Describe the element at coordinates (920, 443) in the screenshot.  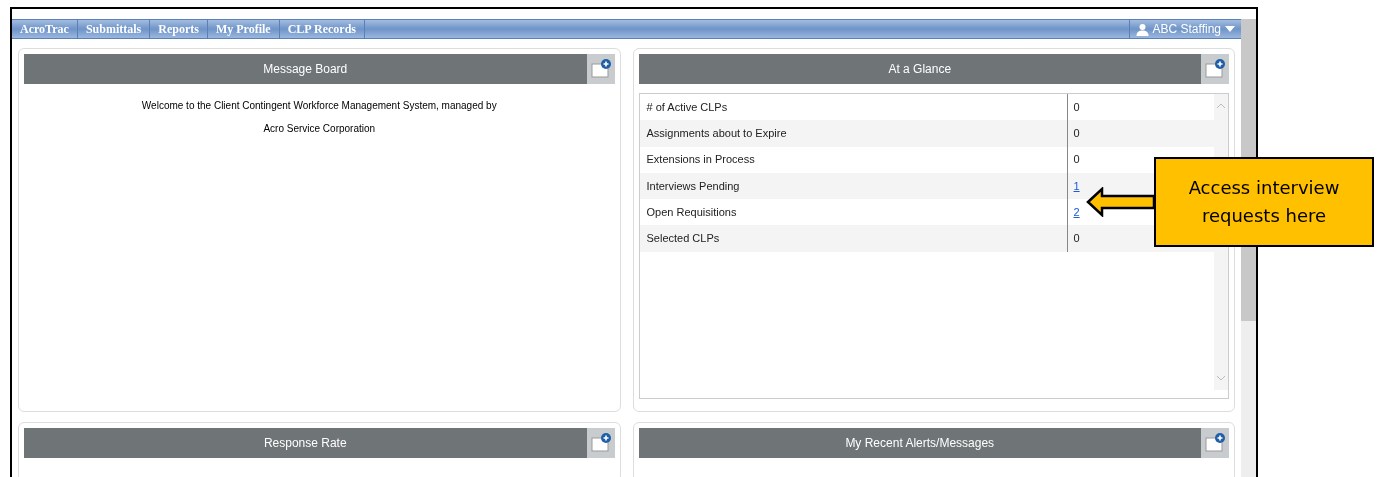
I see `panel-title: My Recent Alerts/Messages` at that location.